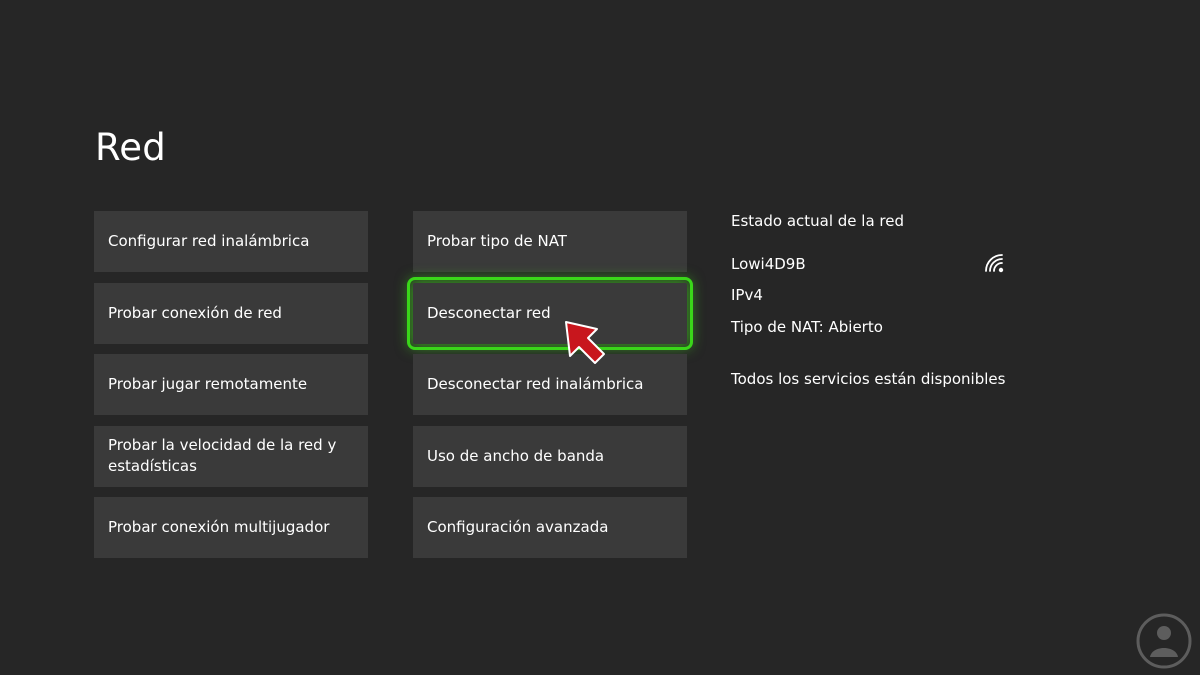  Describe the element at coordinates (518, 527) in the screenshot. I see `tile-label: Configuración avanzada` at that location.